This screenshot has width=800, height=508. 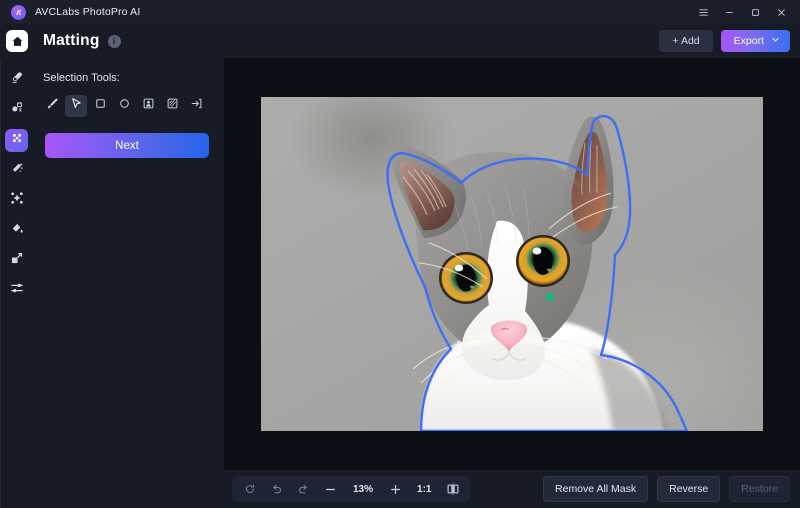 I want to click on sidebar-item-magic-wand, so click(x=16, y=170).